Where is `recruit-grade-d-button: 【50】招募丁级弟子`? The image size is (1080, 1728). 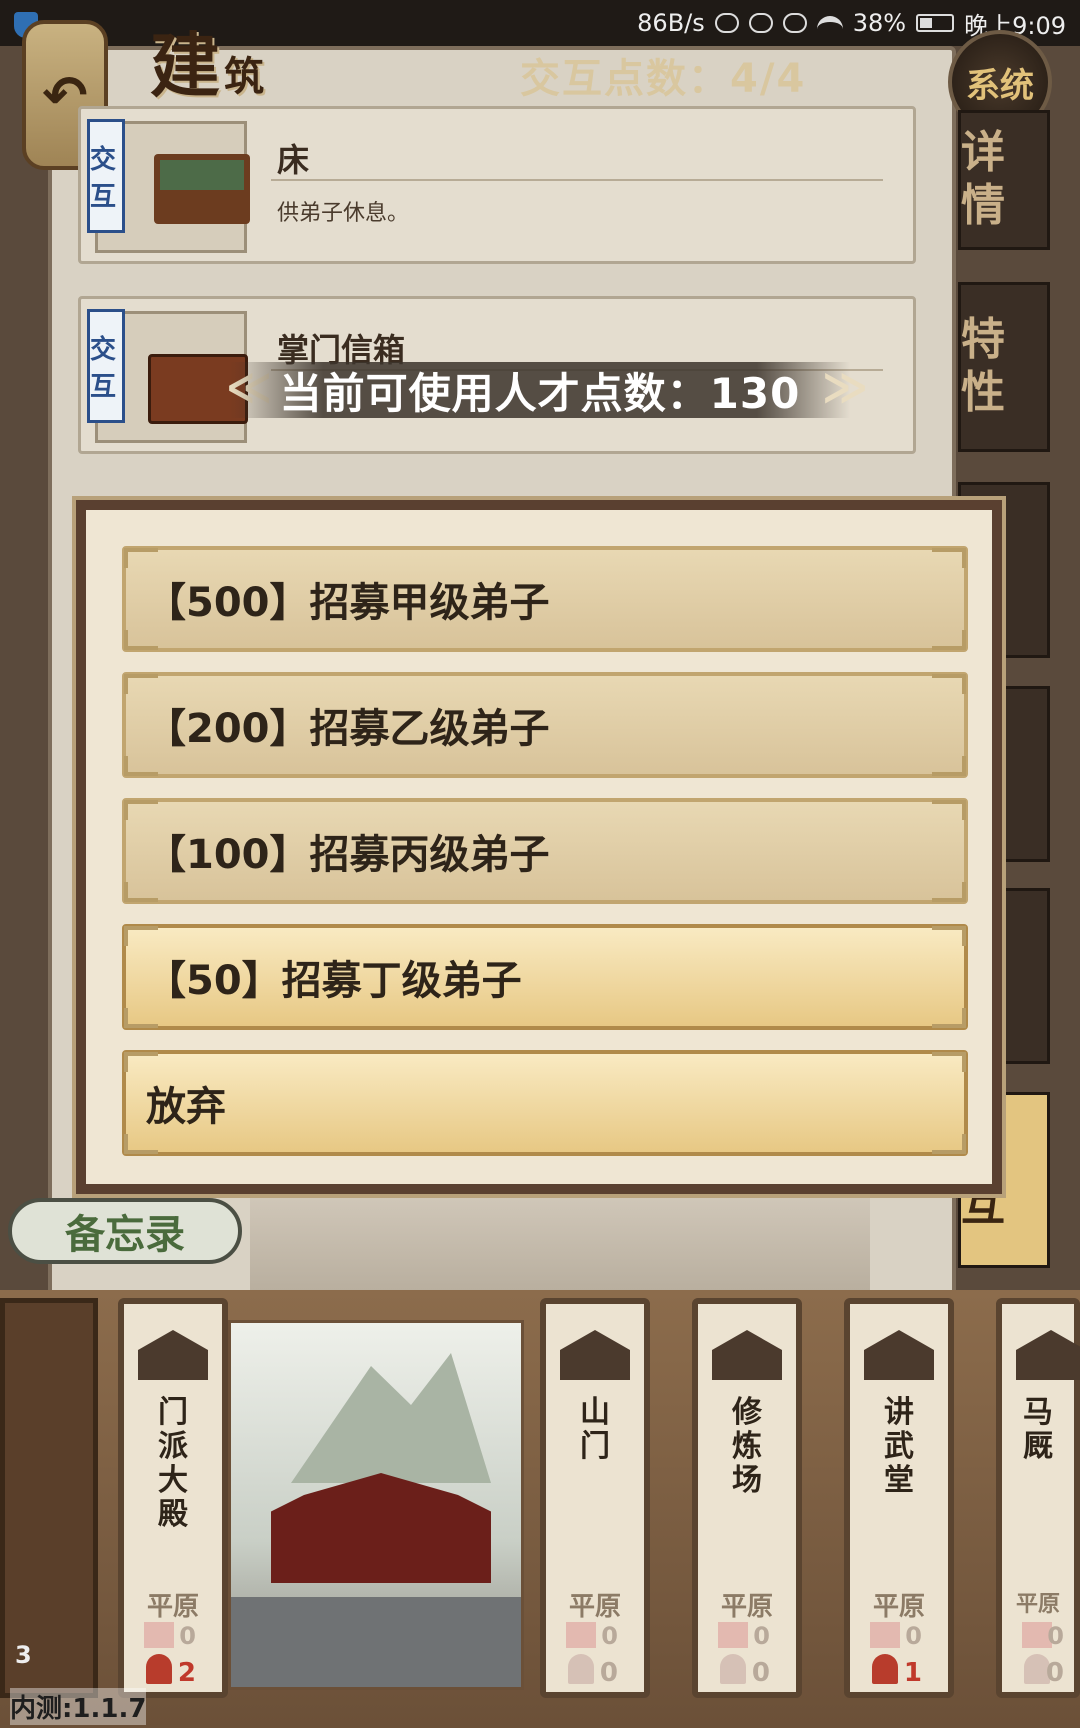 recruit-grade-d-button: 【50】招募丁级弟子 is located at coordinates (545, 977).